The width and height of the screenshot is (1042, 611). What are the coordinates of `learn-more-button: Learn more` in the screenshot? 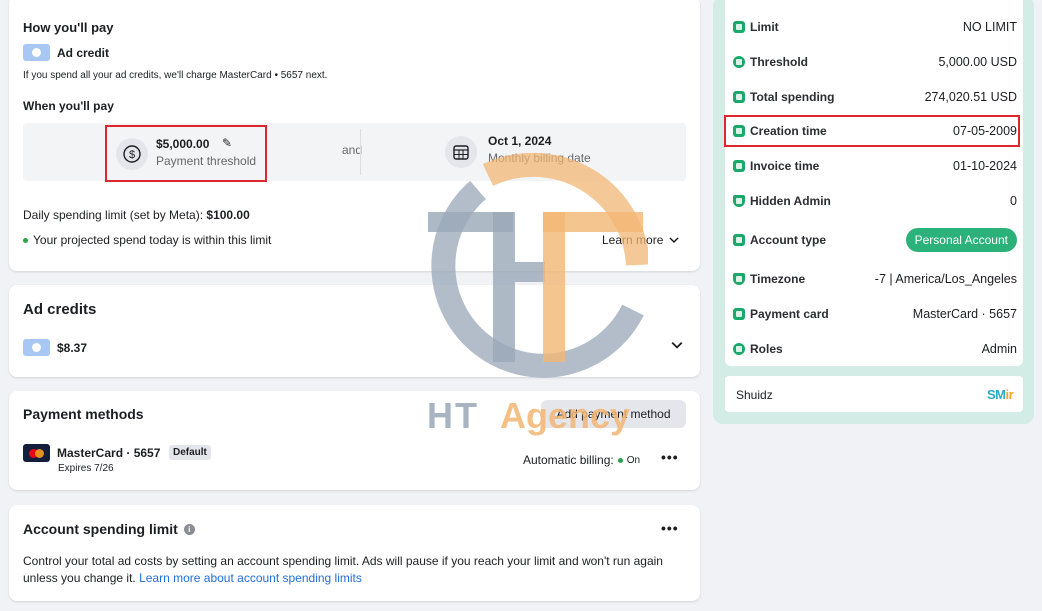 It's located at (640, 240).